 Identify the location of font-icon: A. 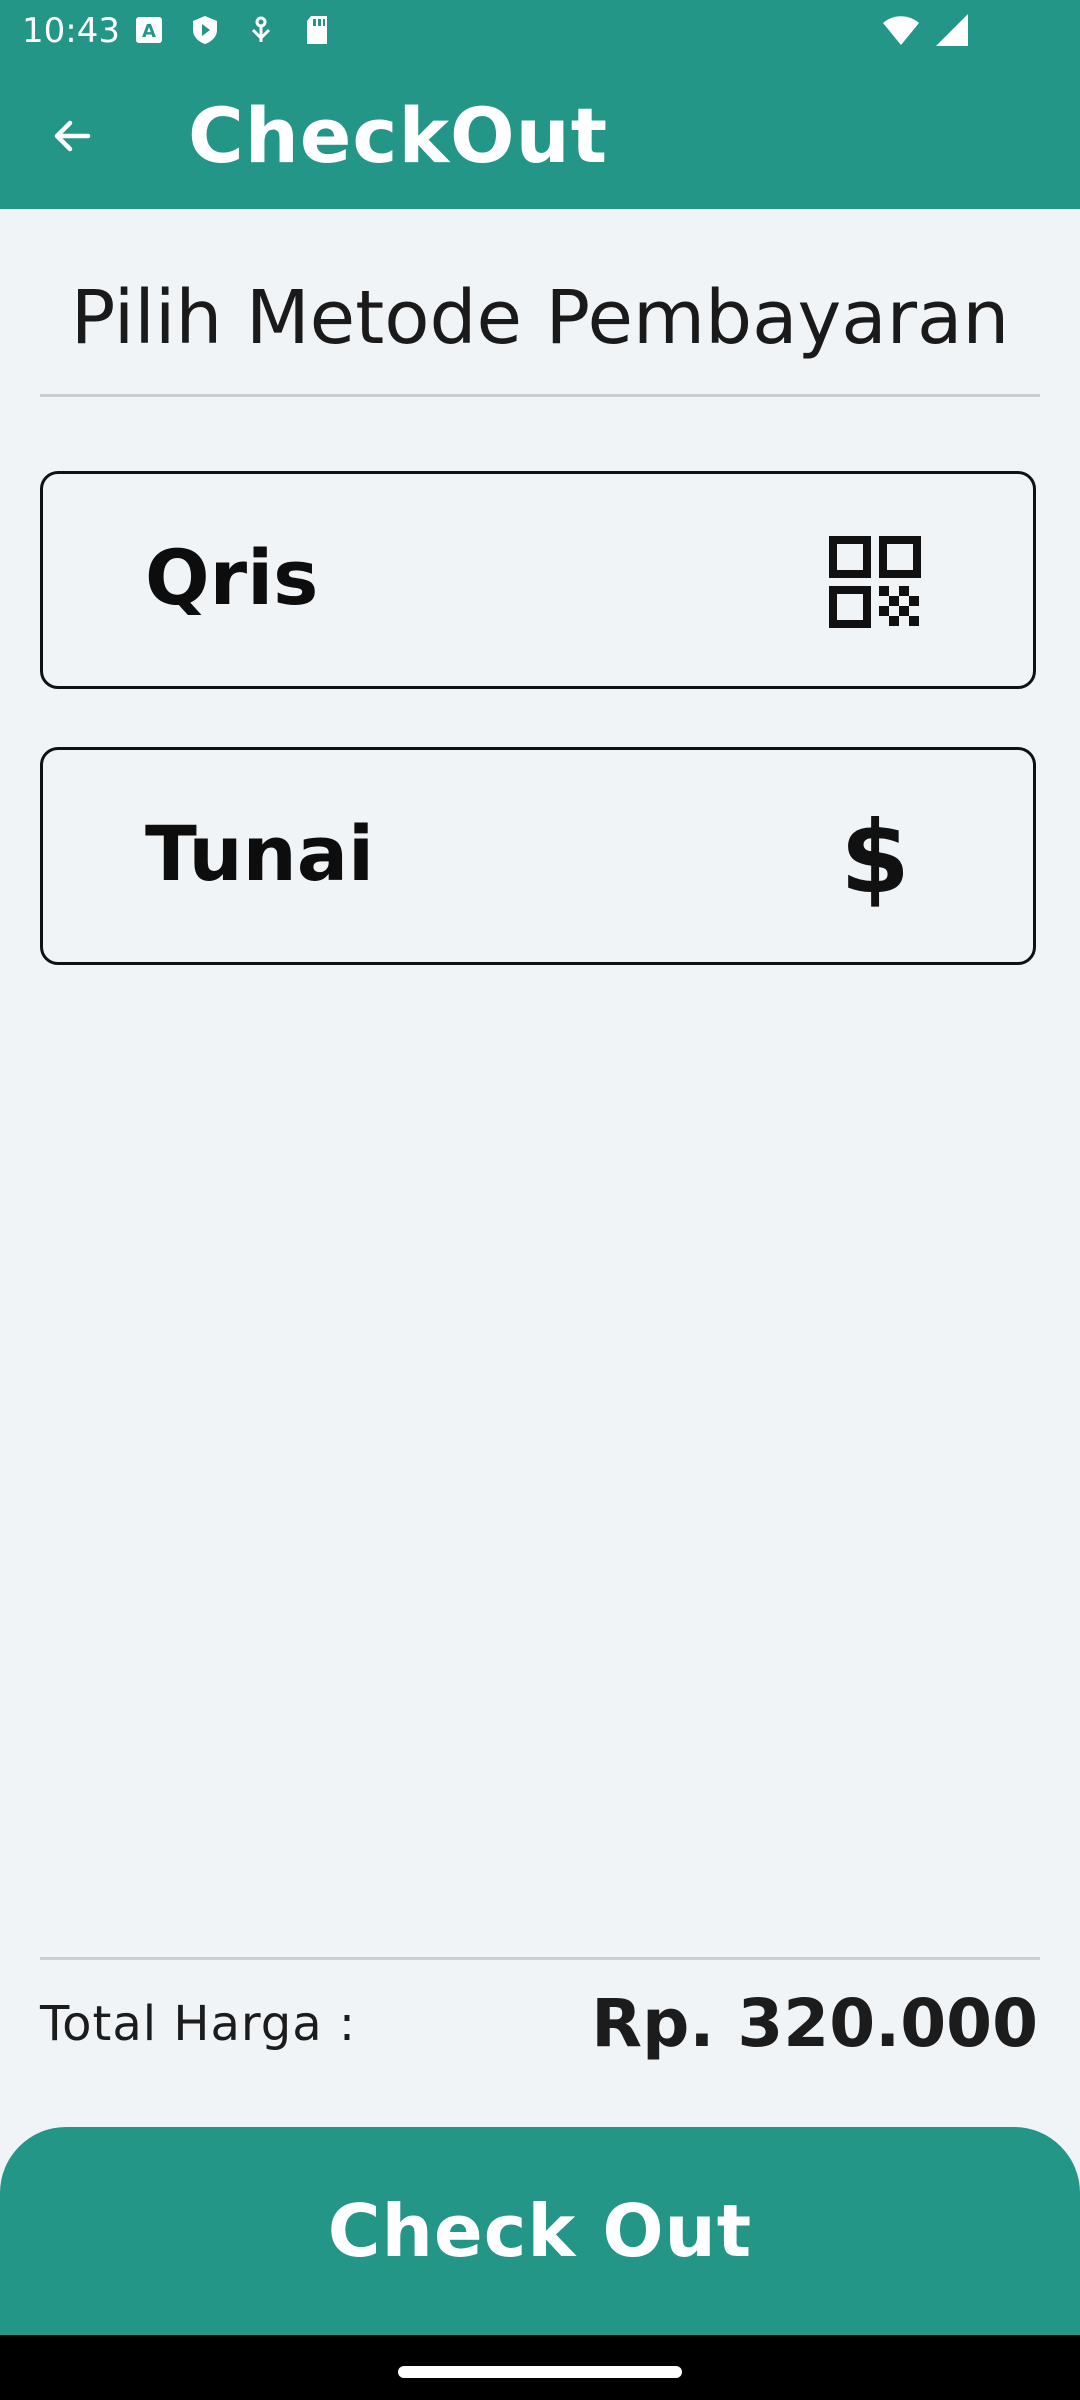
(149, 30).